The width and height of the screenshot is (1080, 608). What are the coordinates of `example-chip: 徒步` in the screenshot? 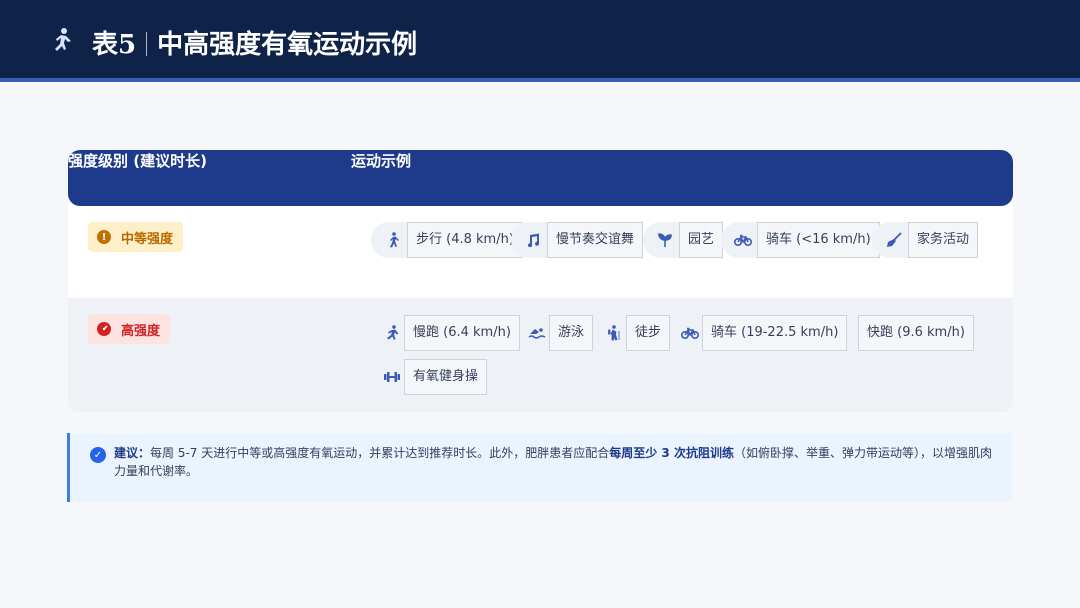 It's located at (636, 333).